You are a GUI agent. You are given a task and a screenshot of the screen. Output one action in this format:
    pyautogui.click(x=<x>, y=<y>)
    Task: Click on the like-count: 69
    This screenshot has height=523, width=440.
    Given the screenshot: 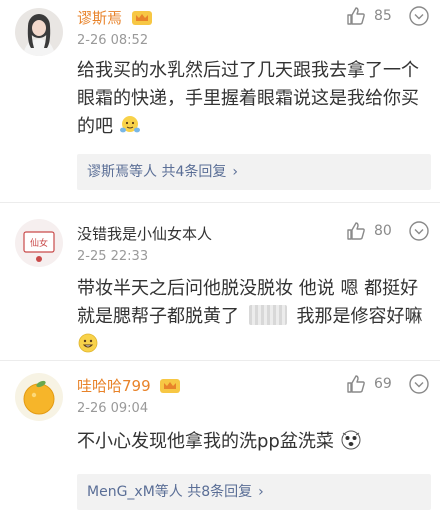 What is the action you would take?
    pyautogui.click(x=383, y=384)
    